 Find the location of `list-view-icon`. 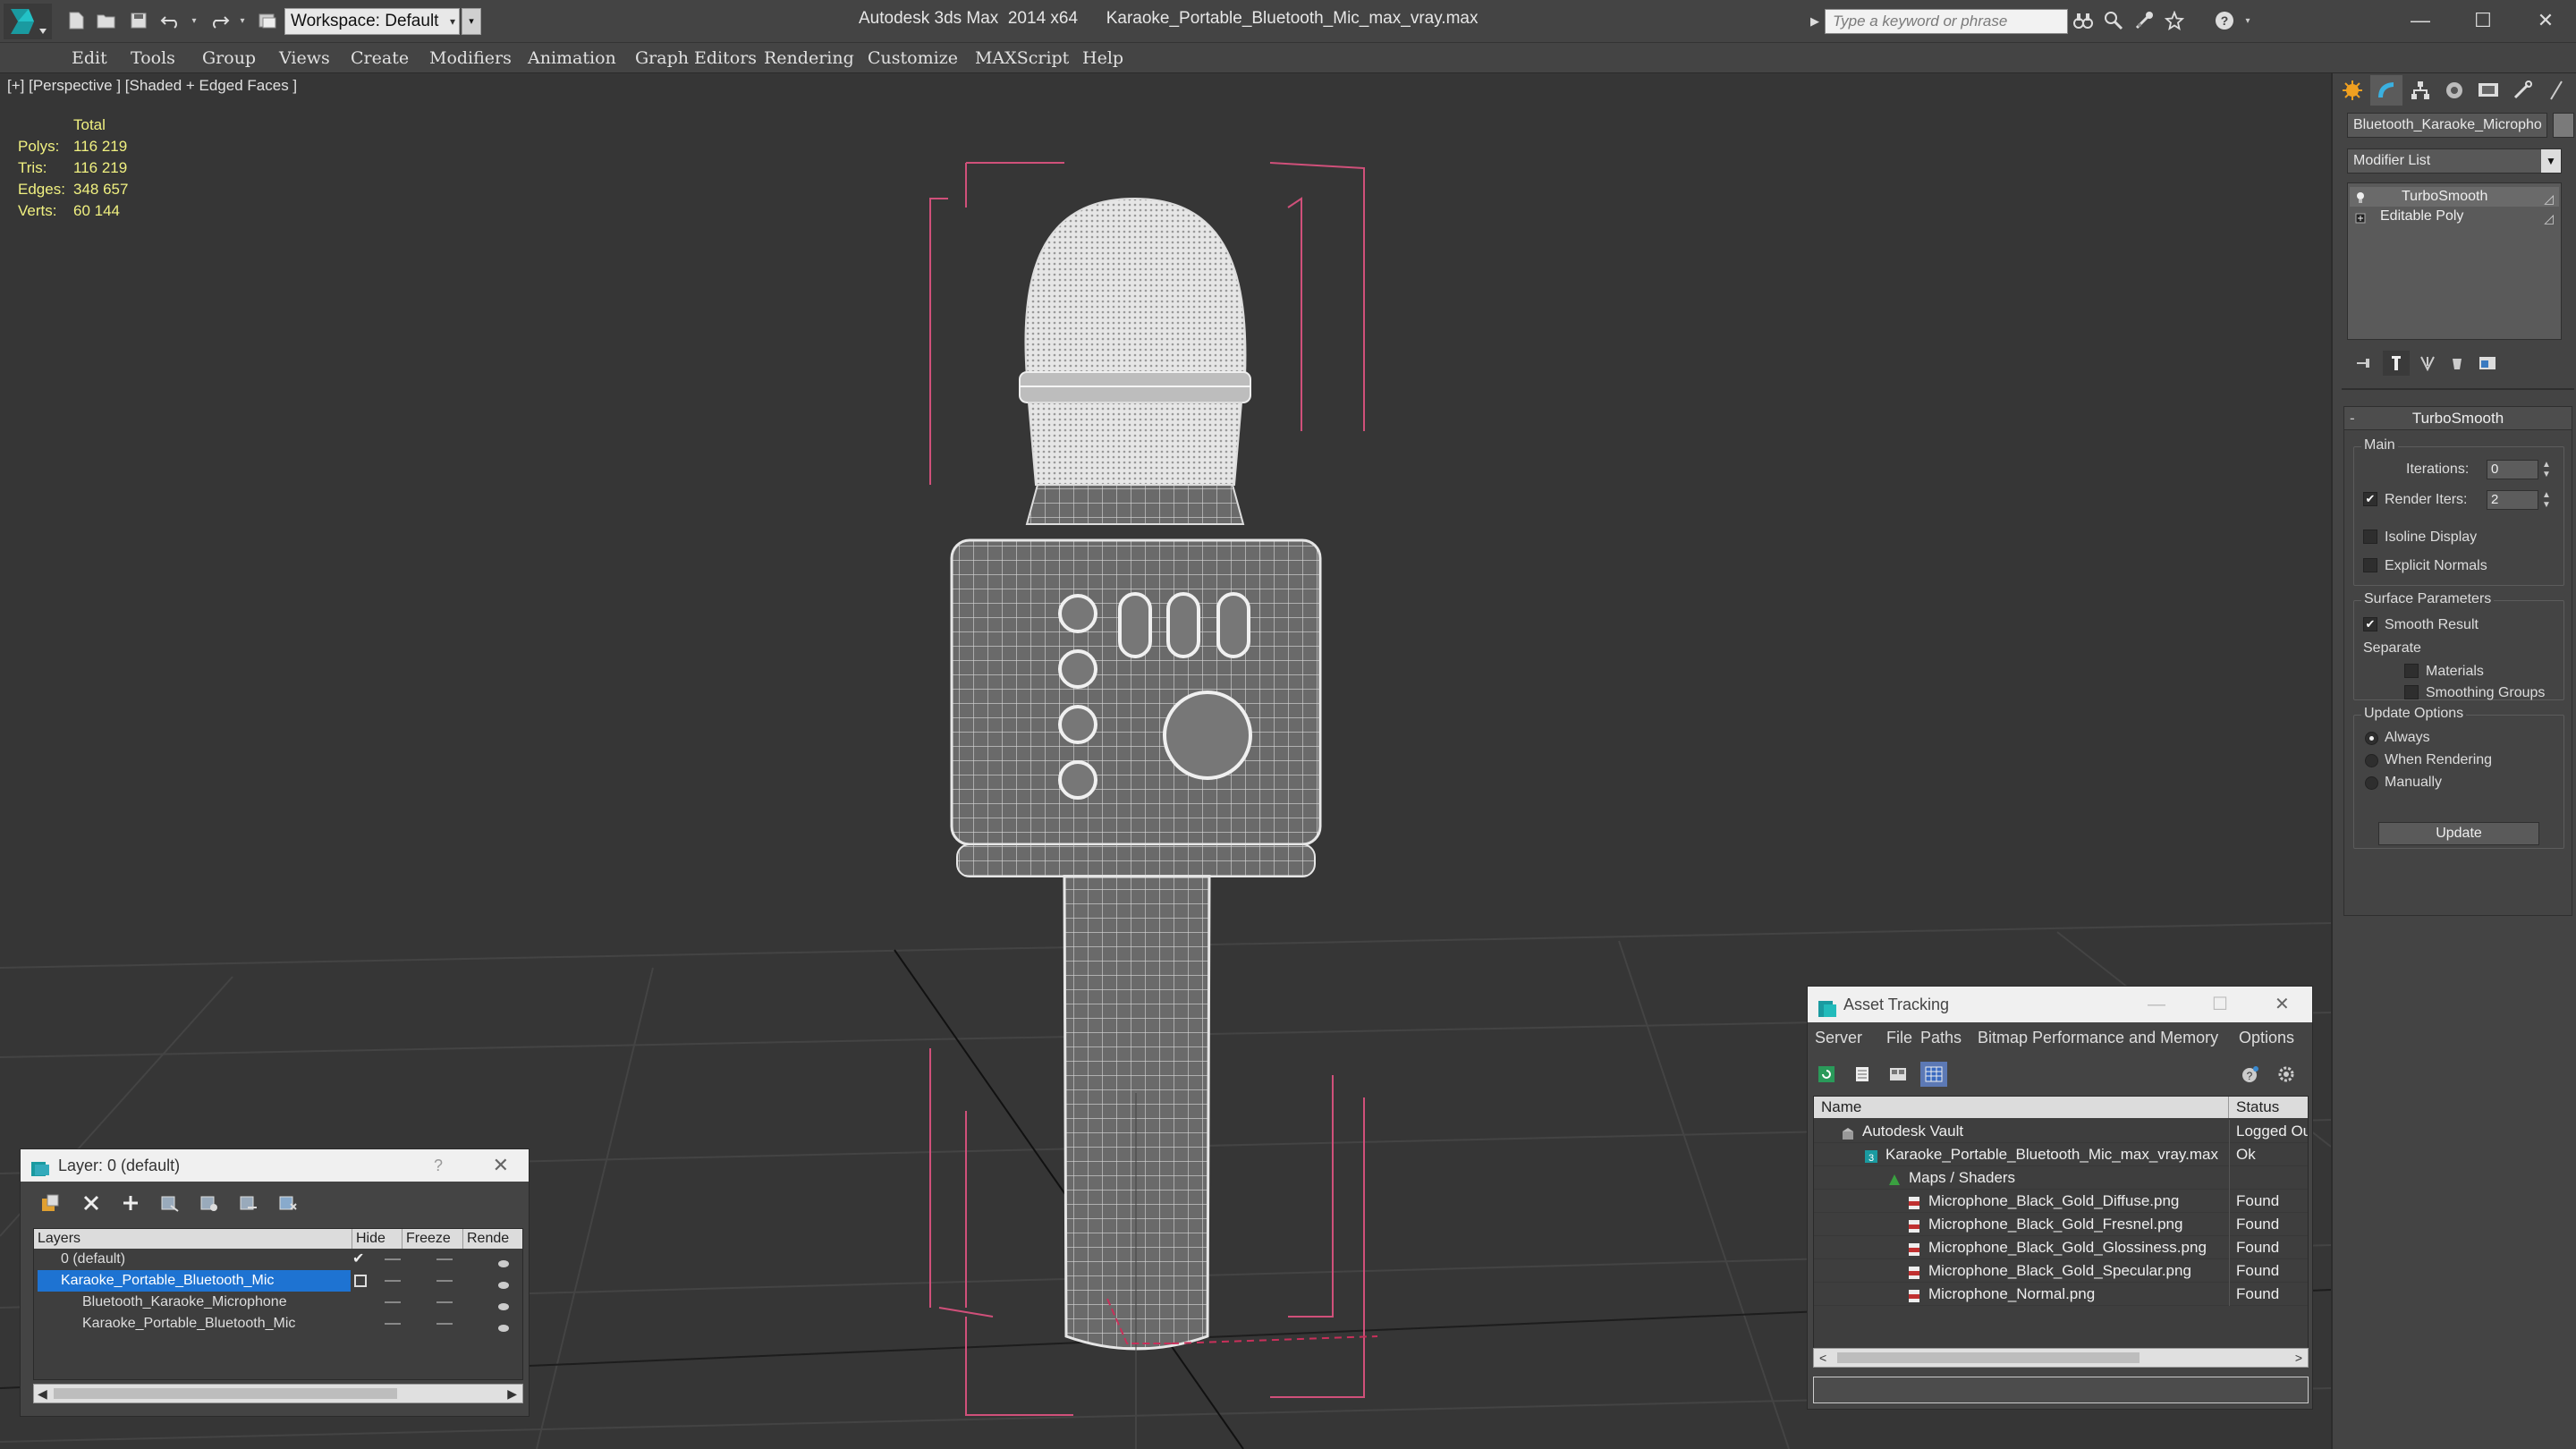

list-view-icon is located at coordinates (1862, 1074).